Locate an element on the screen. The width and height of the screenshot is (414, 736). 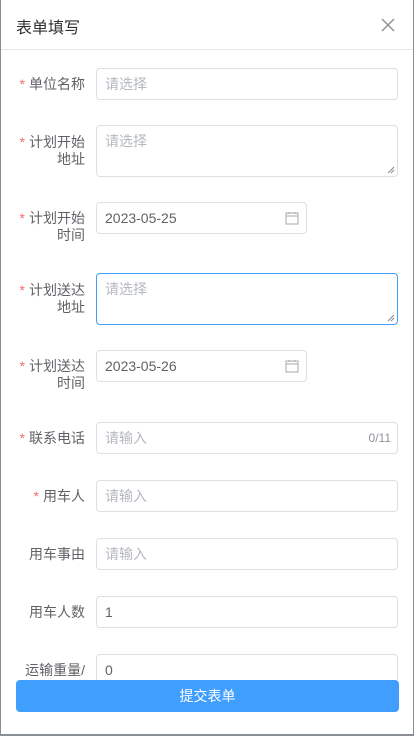
reason-input: 请输入 is located at coordinates (247, 554).